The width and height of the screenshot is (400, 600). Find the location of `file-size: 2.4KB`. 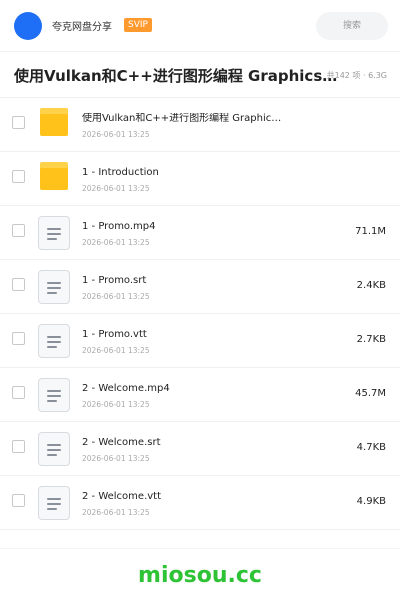

file-size: 2.4KB is located at coordinates (371, 285).